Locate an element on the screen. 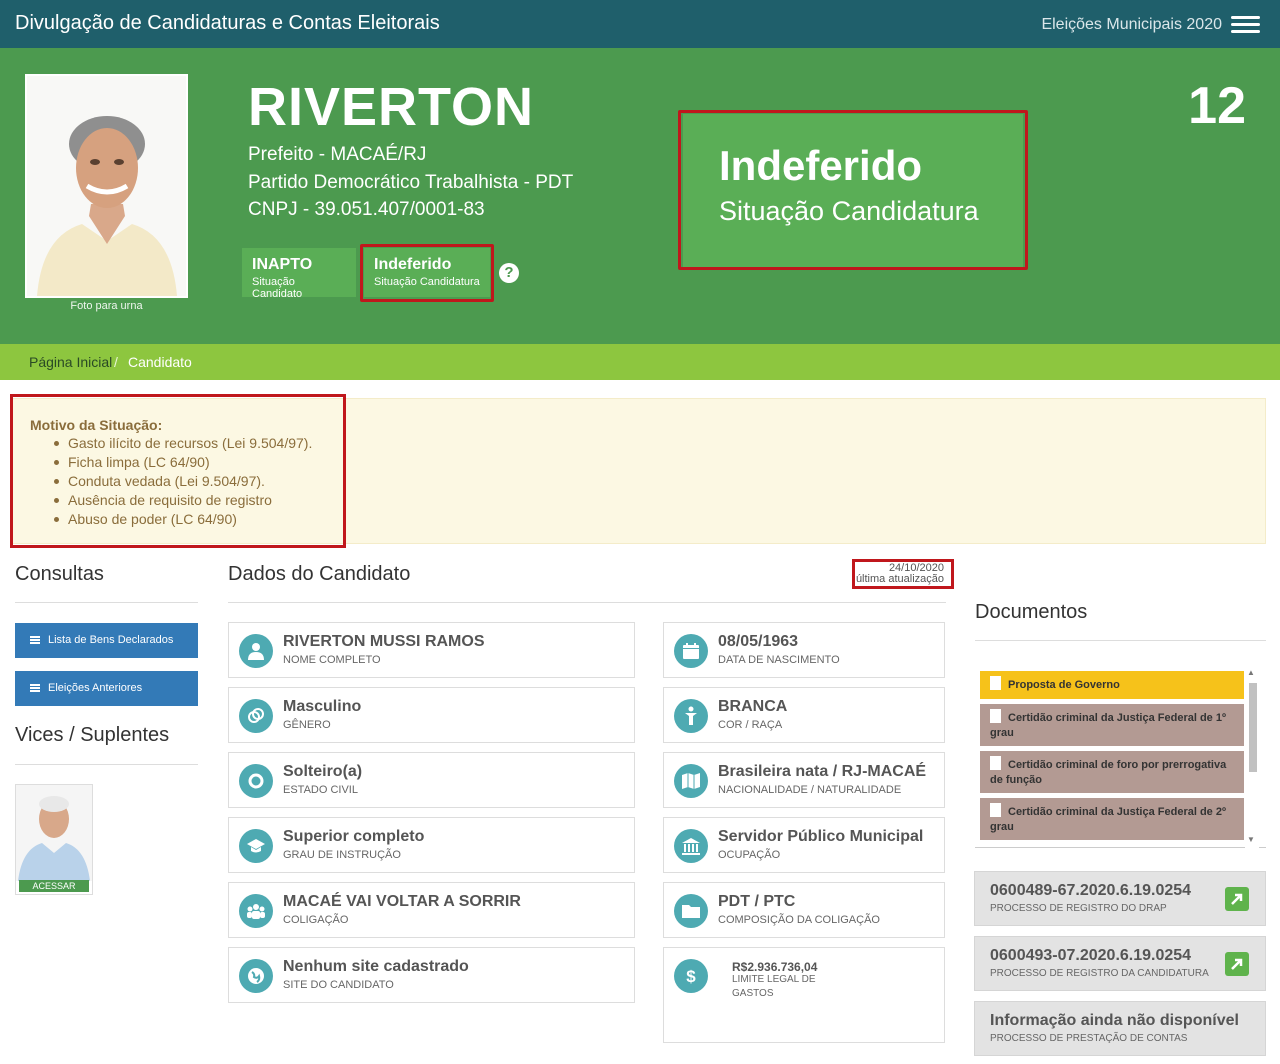  document-label: Proposta de Governo is located at coordinates (1064, 685).